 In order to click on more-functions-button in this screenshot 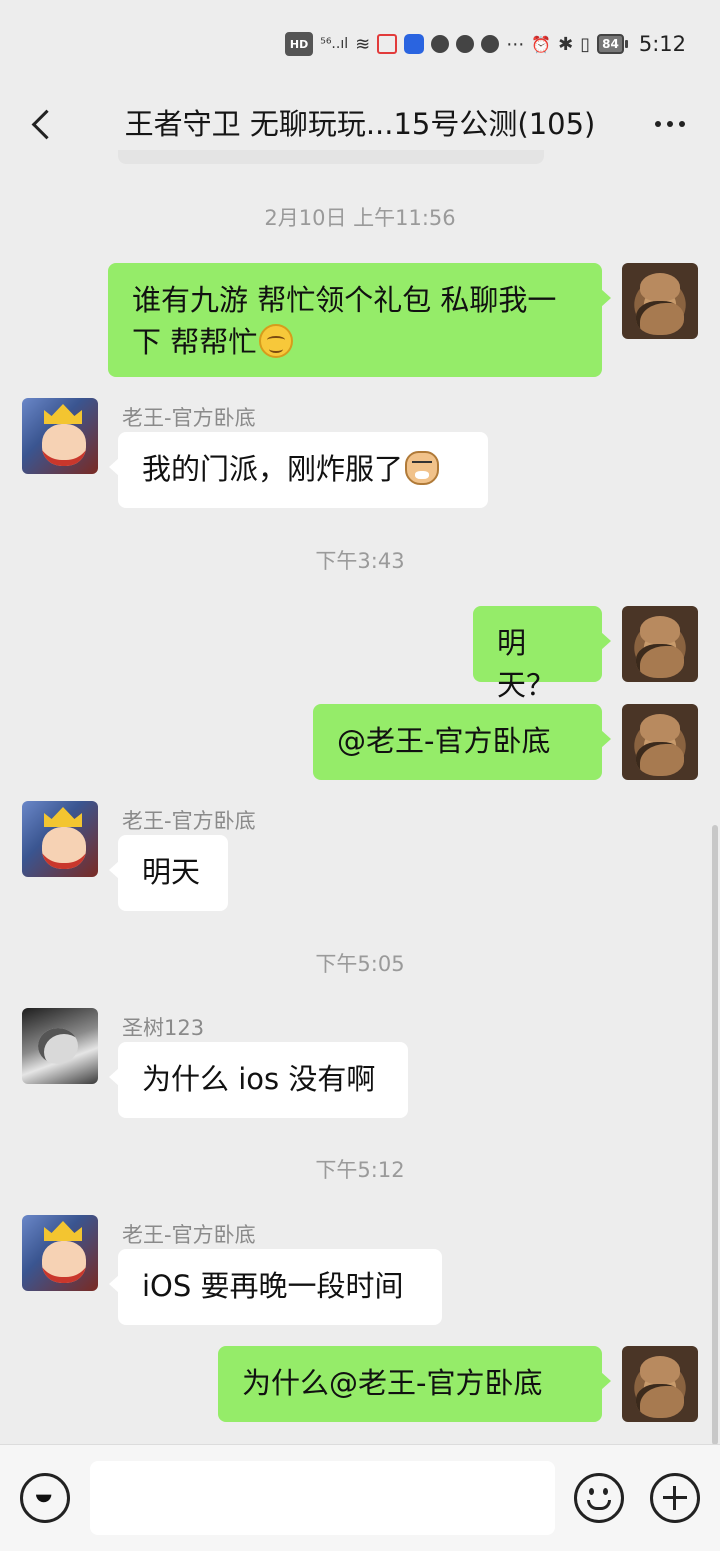, I will do `click(675, 1498)`.